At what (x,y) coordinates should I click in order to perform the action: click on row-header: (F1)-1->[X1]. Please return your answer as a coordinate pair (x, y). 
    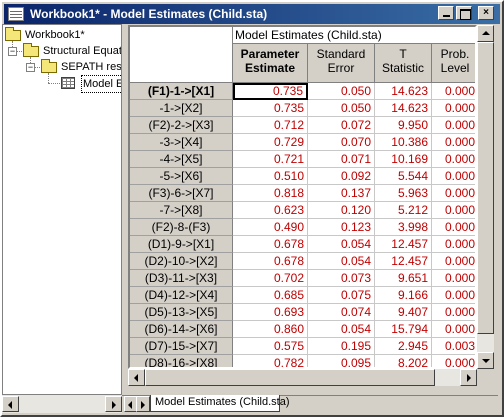
    Looking at the image, I should click on (181, 91).